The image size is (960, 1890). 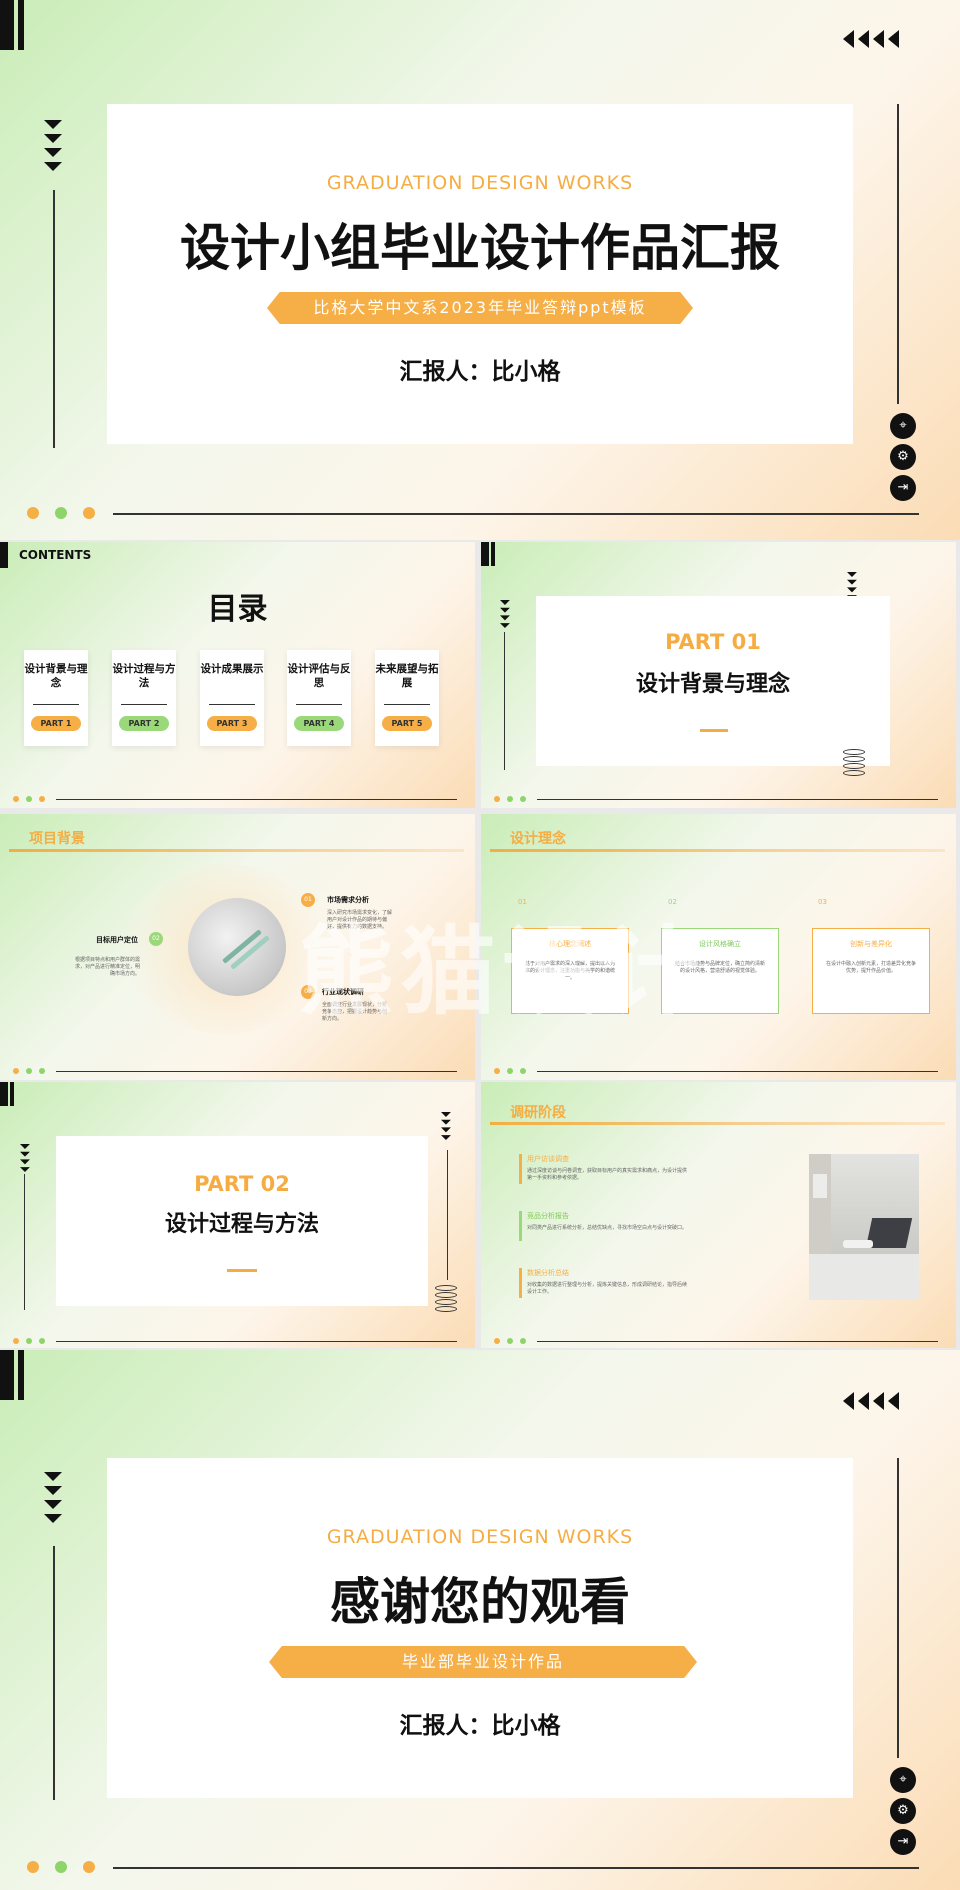 I want to click on toc-part-badge: PART 1, so click(x=56, y=723).